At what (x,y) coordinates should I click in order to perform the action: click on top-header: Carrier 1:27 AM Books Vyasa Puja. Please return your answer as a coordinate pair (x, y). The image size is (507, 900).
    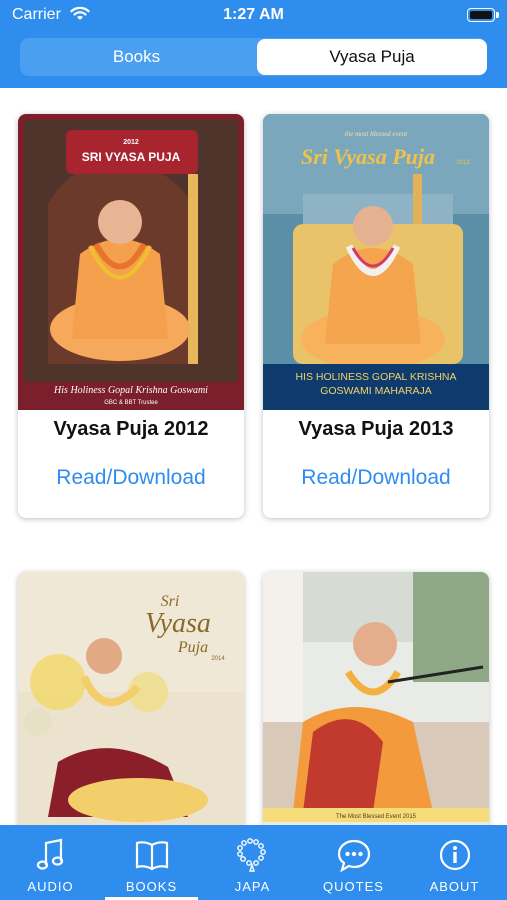
    Looking at the image, I should click on (253, 44).